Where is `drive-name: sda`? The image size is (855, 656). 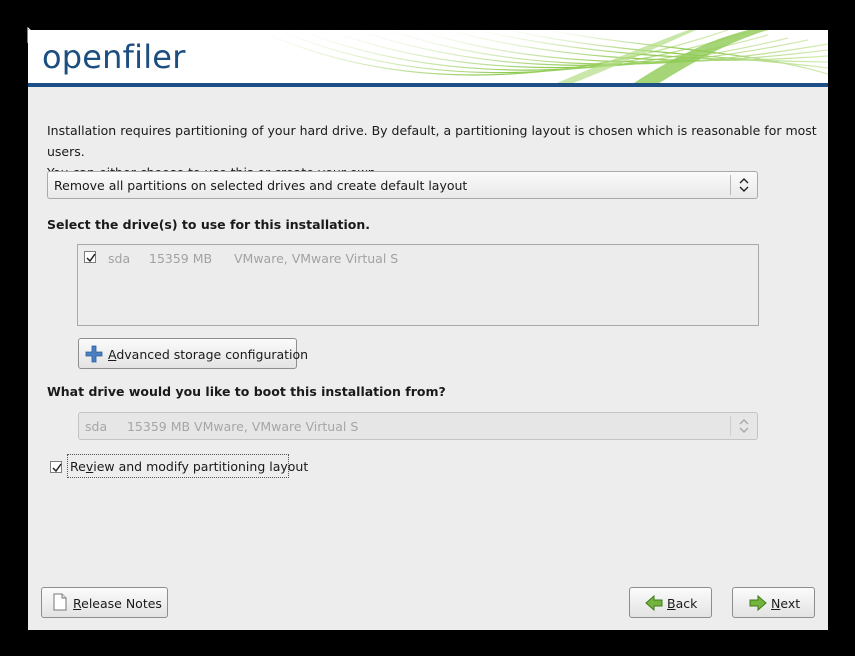
drive-name: sda is located at coordinates (119, 258).